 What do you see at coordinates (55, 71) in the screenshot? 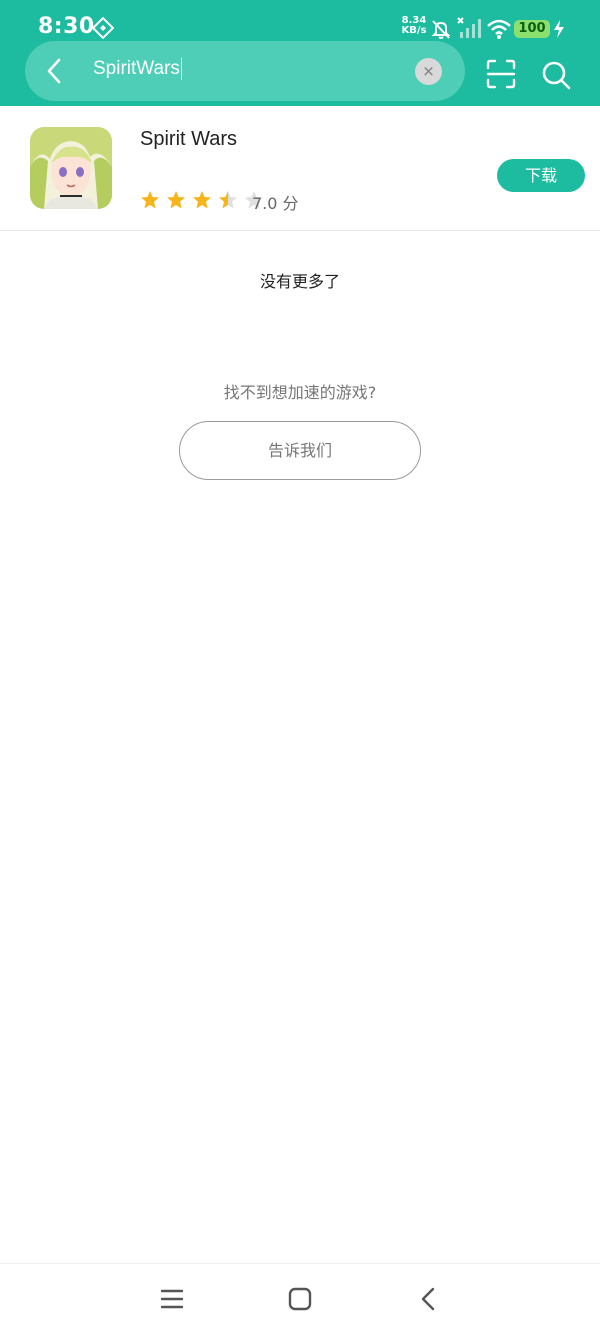
I see `back-icon` at bounding box center [55, 71].